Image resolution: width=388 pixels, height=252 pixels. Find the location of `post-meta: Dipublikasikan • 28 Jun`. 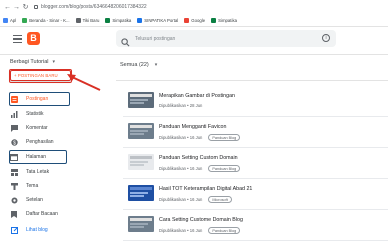

post-meta: Dipublikasikan • 28 Jun is located at coordinates (180, 105).